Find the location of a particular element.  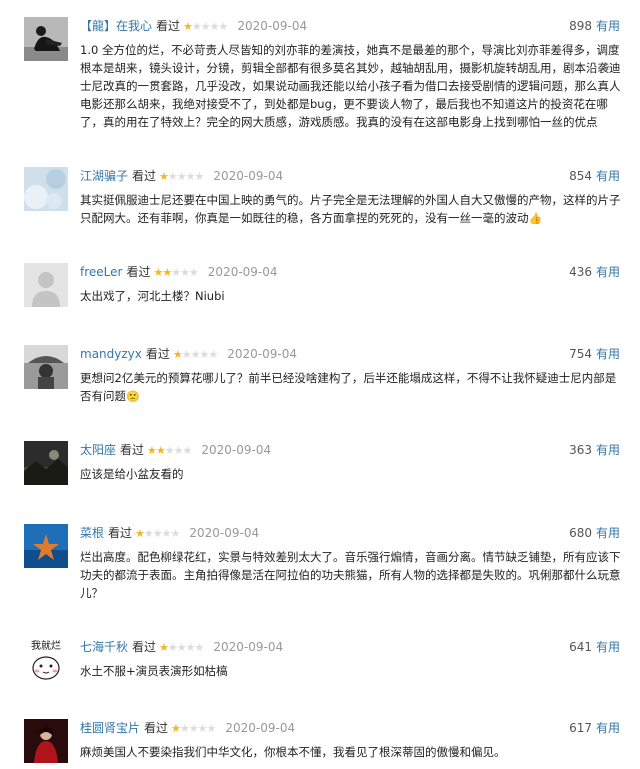

username-link: 菜根 is located at coordinates (92, 533).